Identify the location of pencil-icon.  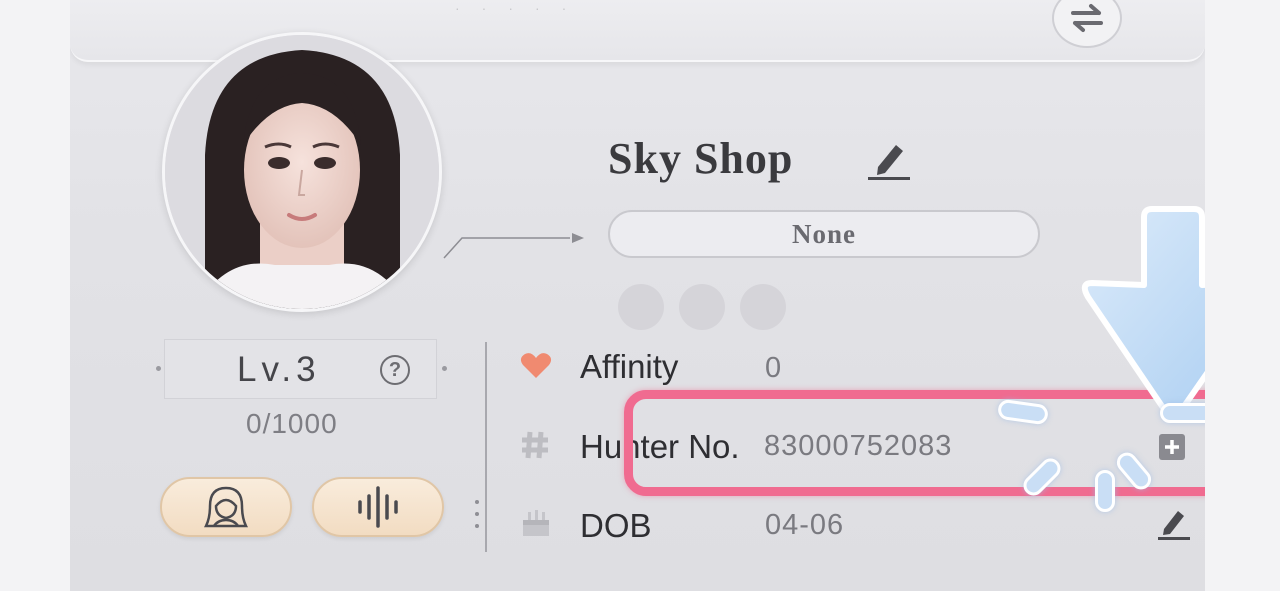
(889, 162).